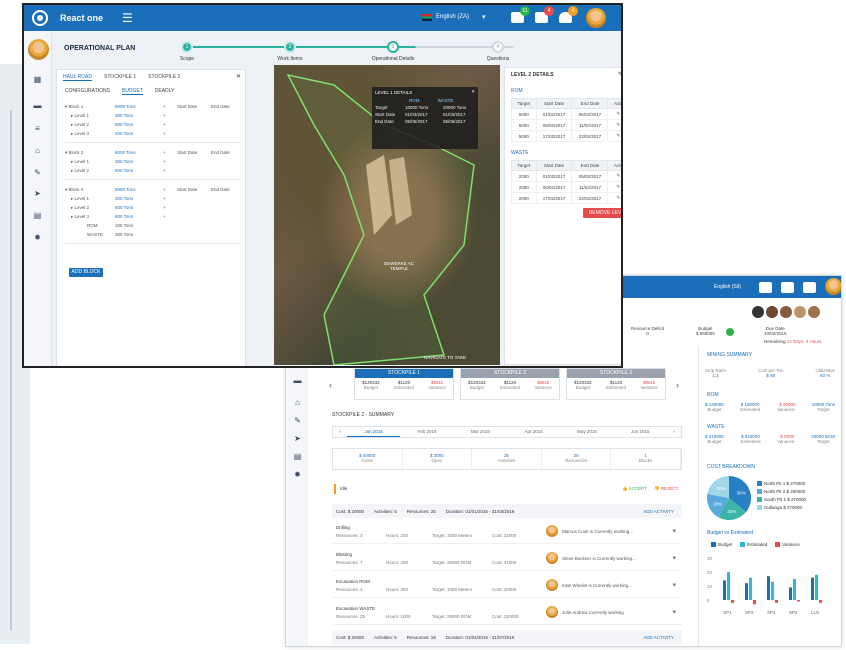  Describe the element at coordinates (833, 286) in the screenshot. I see `back-user-avatar` at that location.